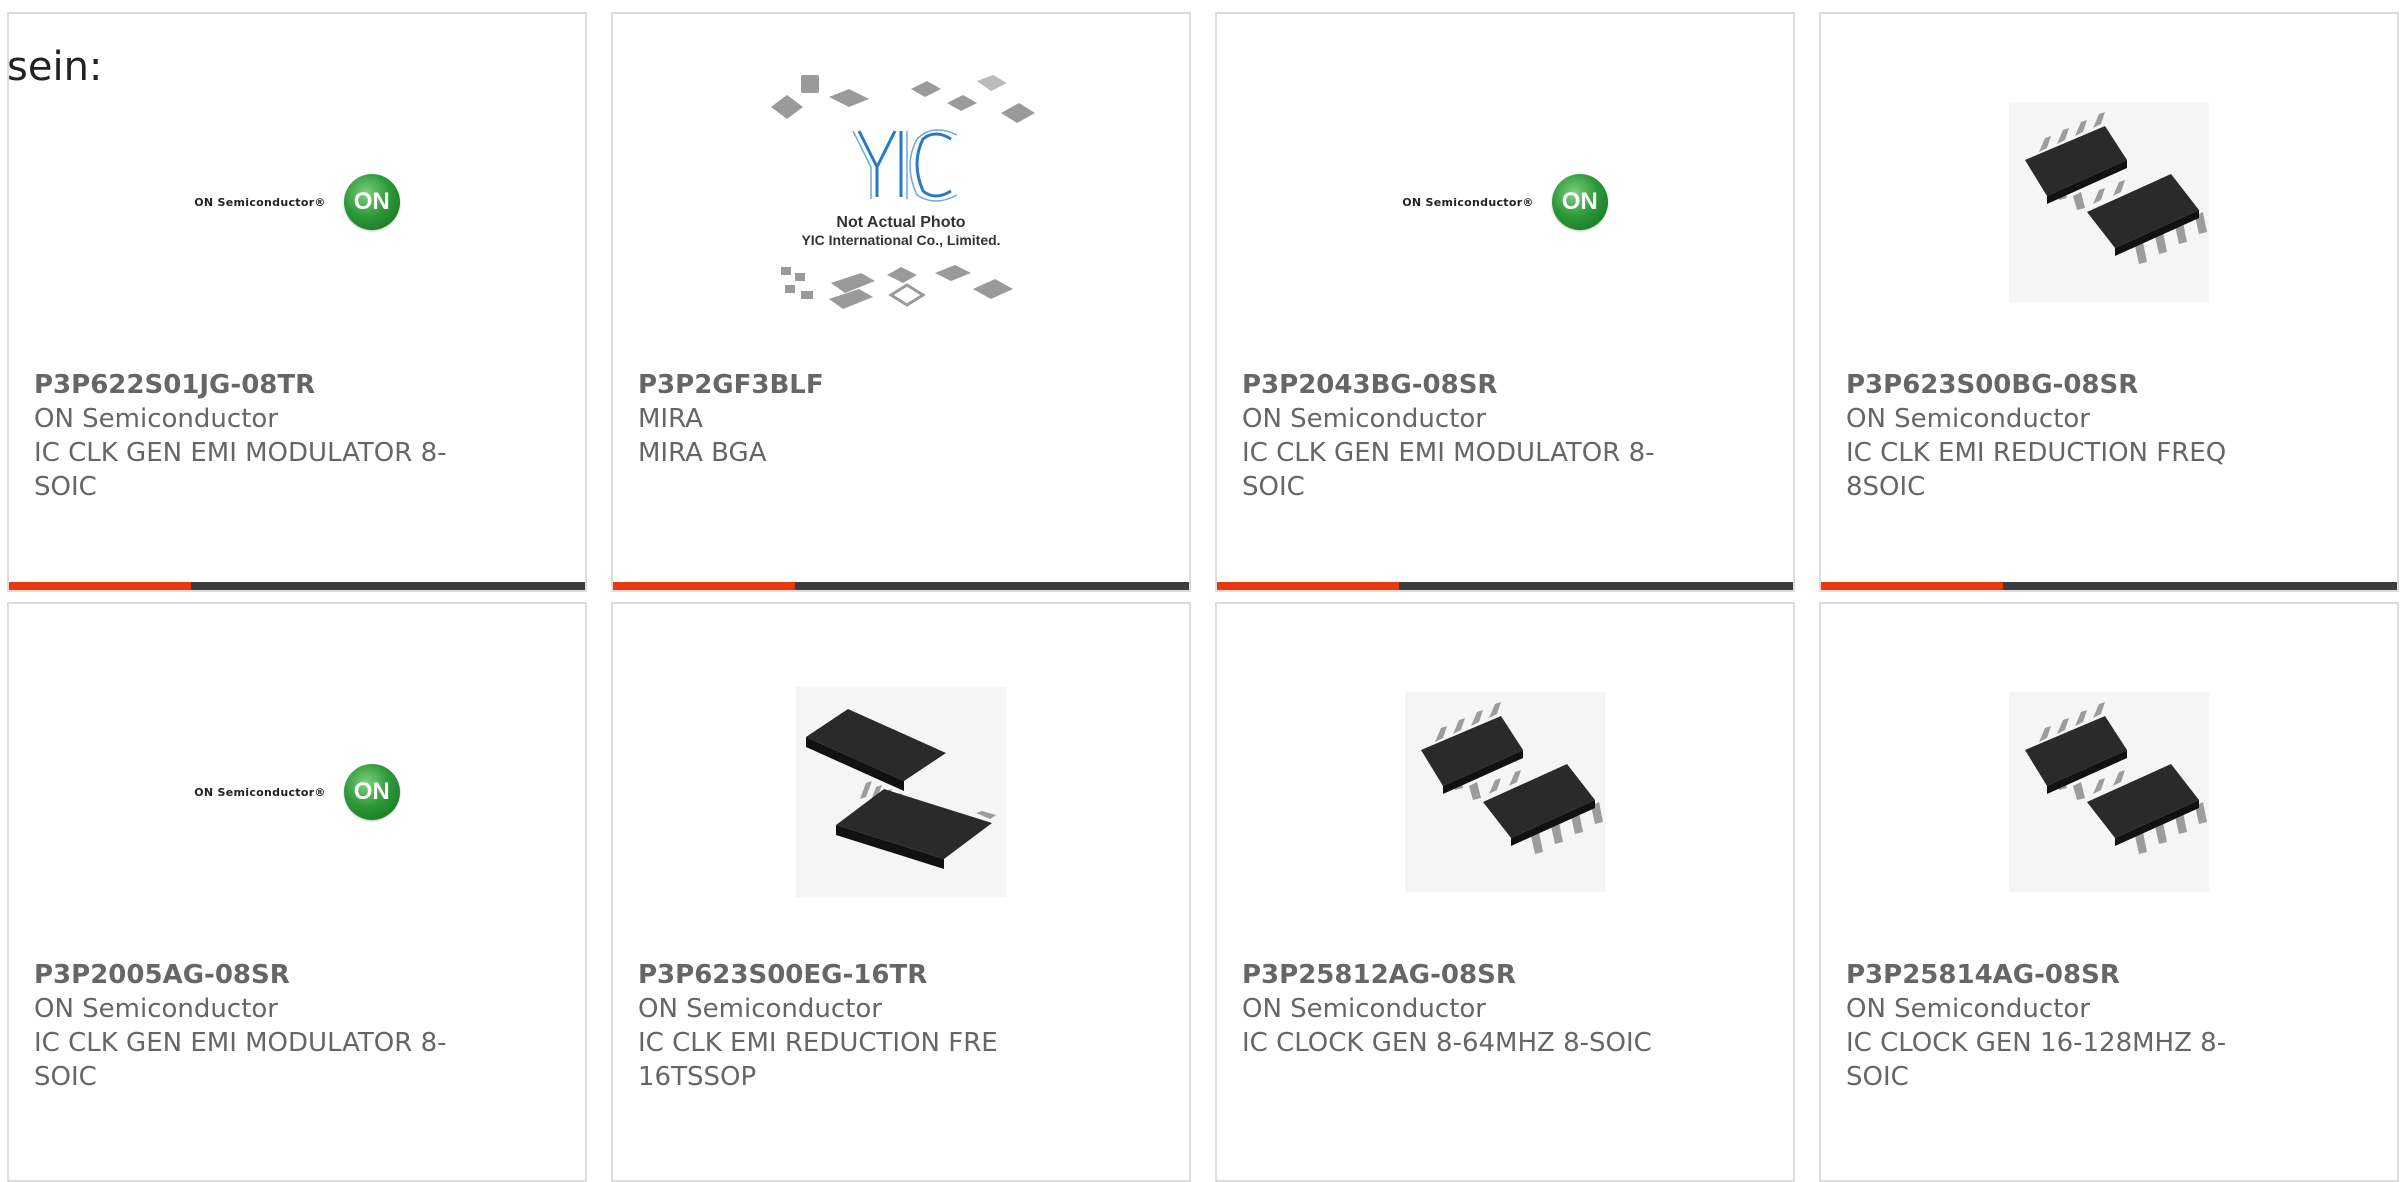 Image resolution: width=2400 pixels, height=1182 pixels. I want to click on part-number-link: P3P623S00BG-08SR, so click(2066, 385).